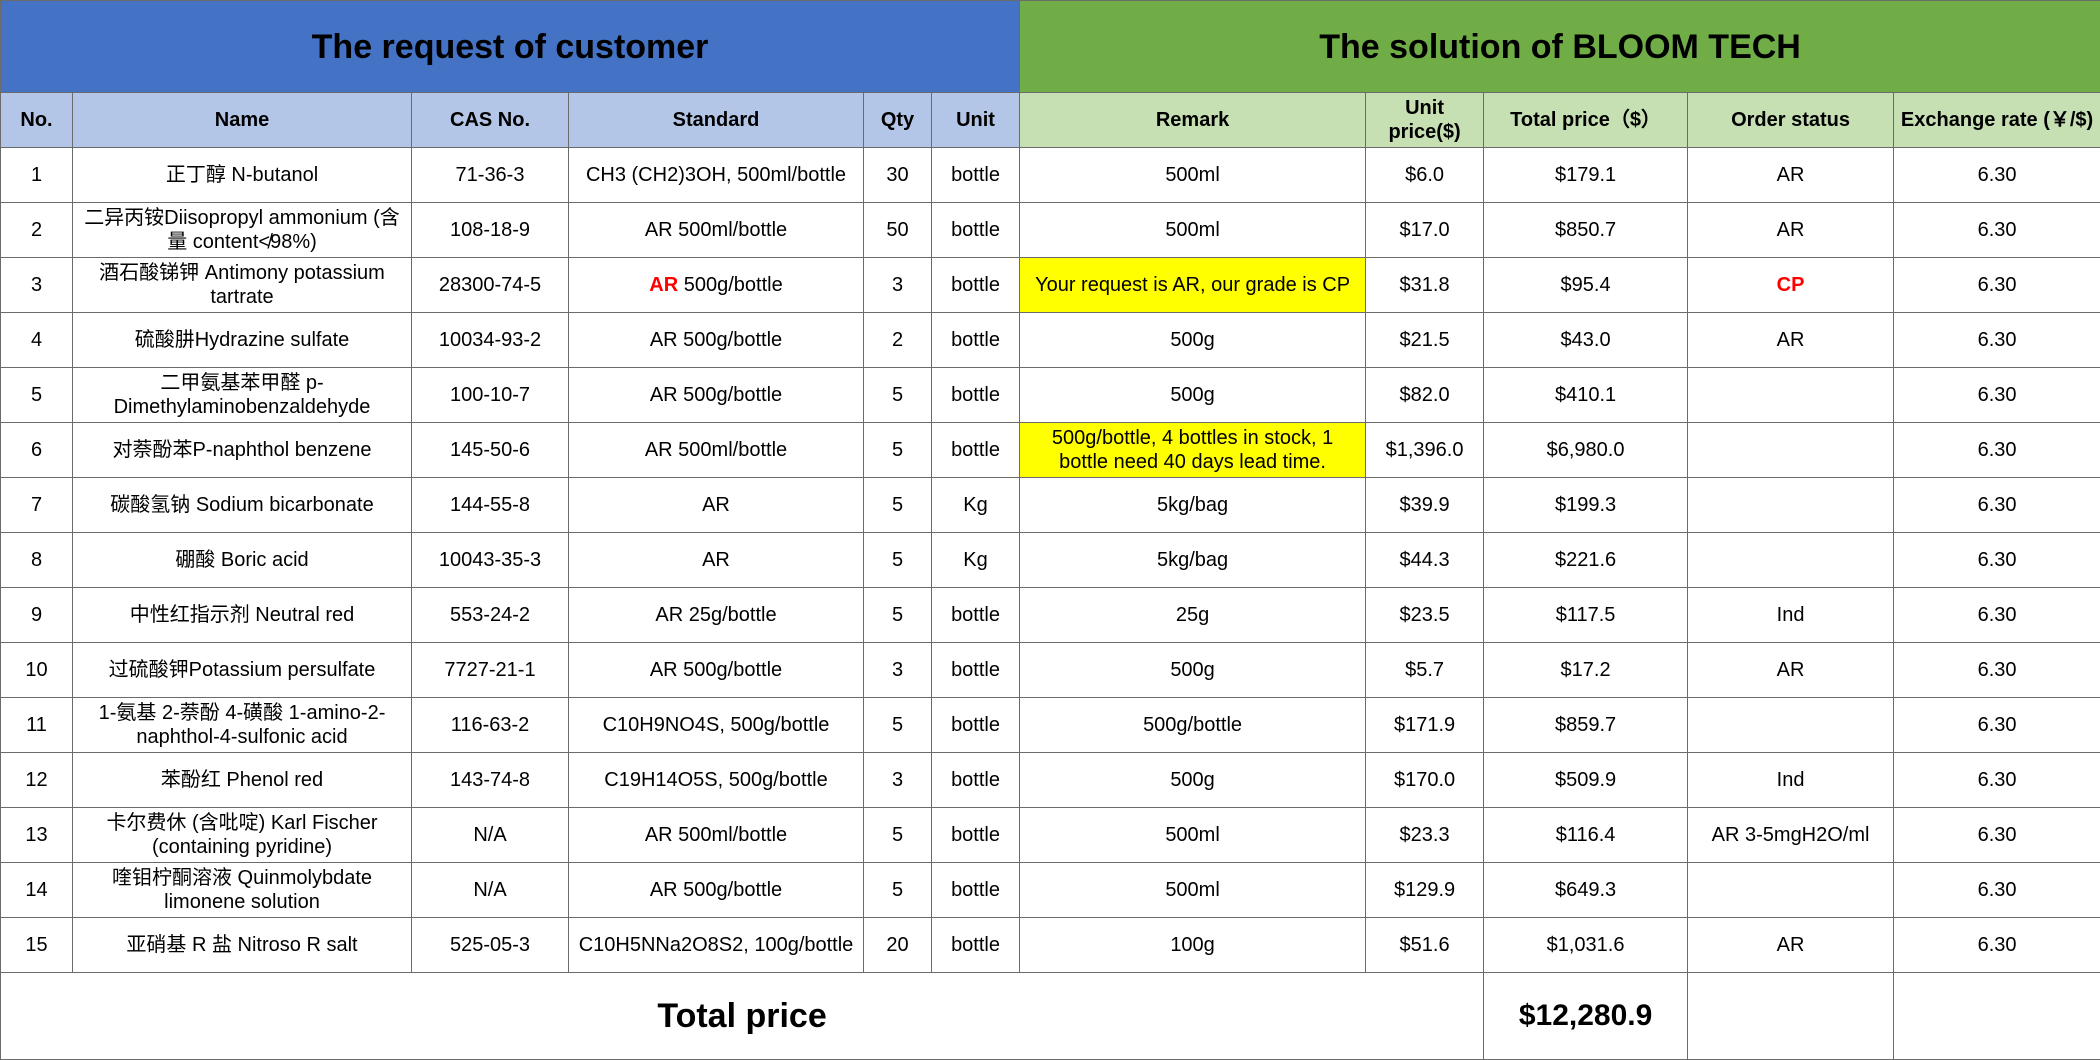  Describe the element at coordinates (37, 175) in the screenshot. I see `cell-no: 1` at that location.